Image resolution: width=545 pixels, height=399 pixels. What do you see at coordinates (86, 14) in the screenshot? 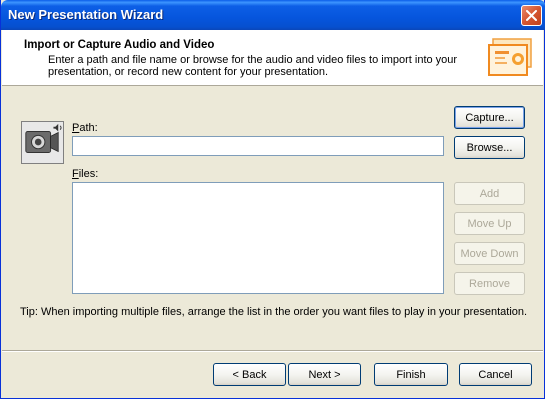
I see `window-title: New Presentation Wizard` at bounding box center [86, 14].